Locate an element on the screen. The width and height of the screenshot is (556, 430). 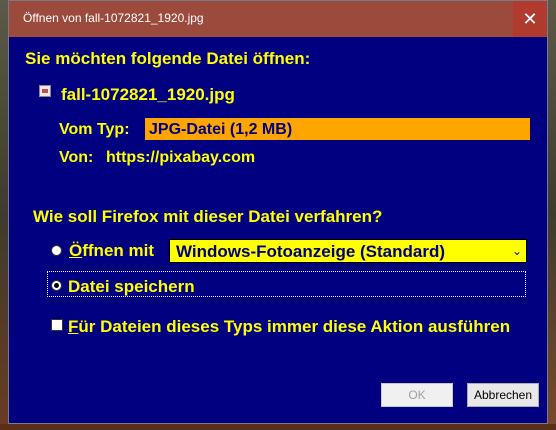
save-file-radio is located at coordinates (56, 285).